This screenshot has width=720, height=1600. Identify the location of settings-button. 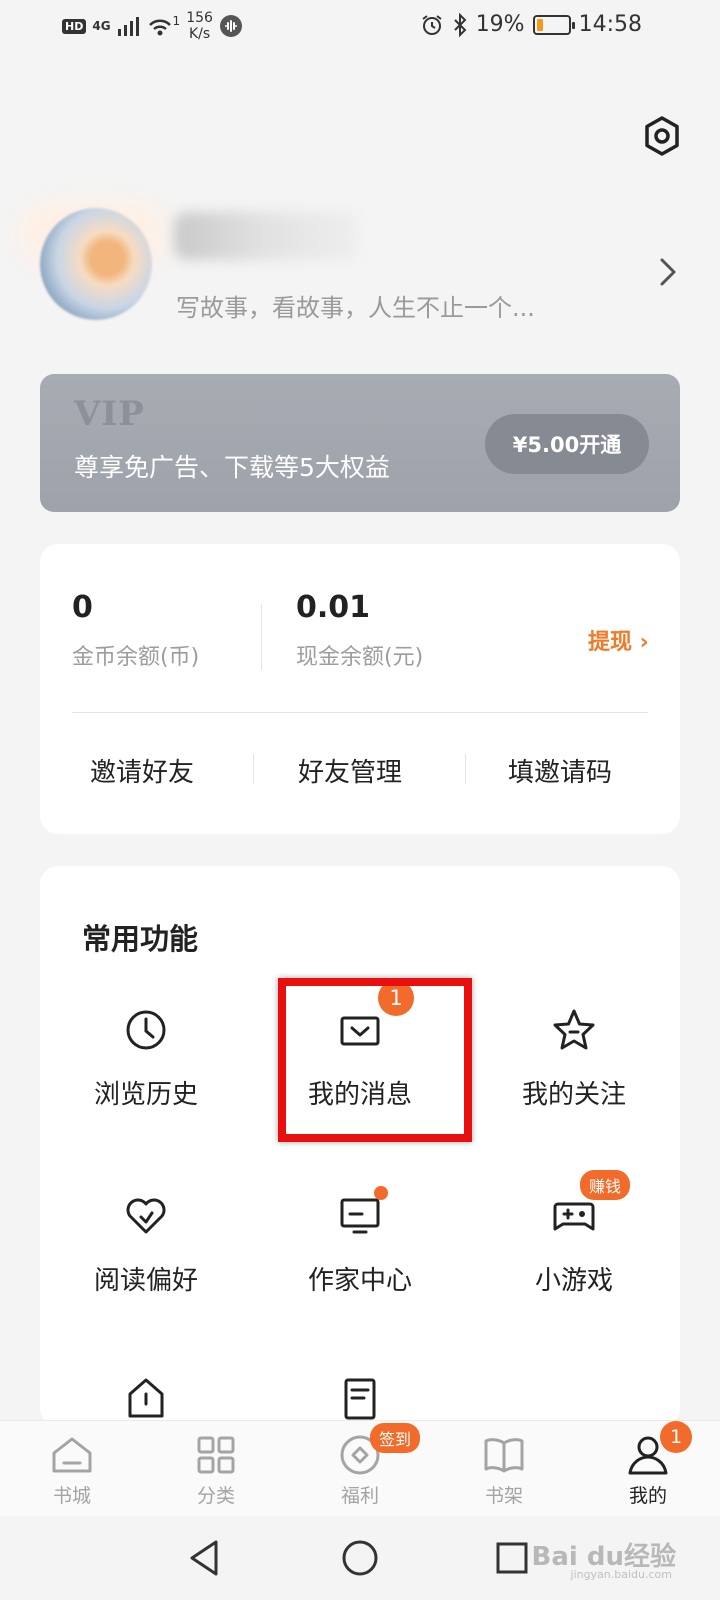
(662, 136).